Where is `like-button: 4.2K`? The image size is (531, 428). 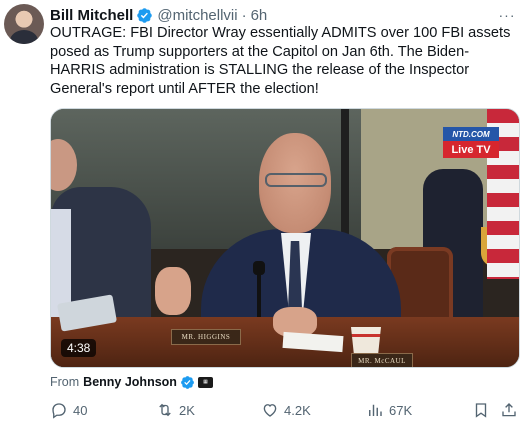 like-button: 4.2K is located at coordinates (286, 410).